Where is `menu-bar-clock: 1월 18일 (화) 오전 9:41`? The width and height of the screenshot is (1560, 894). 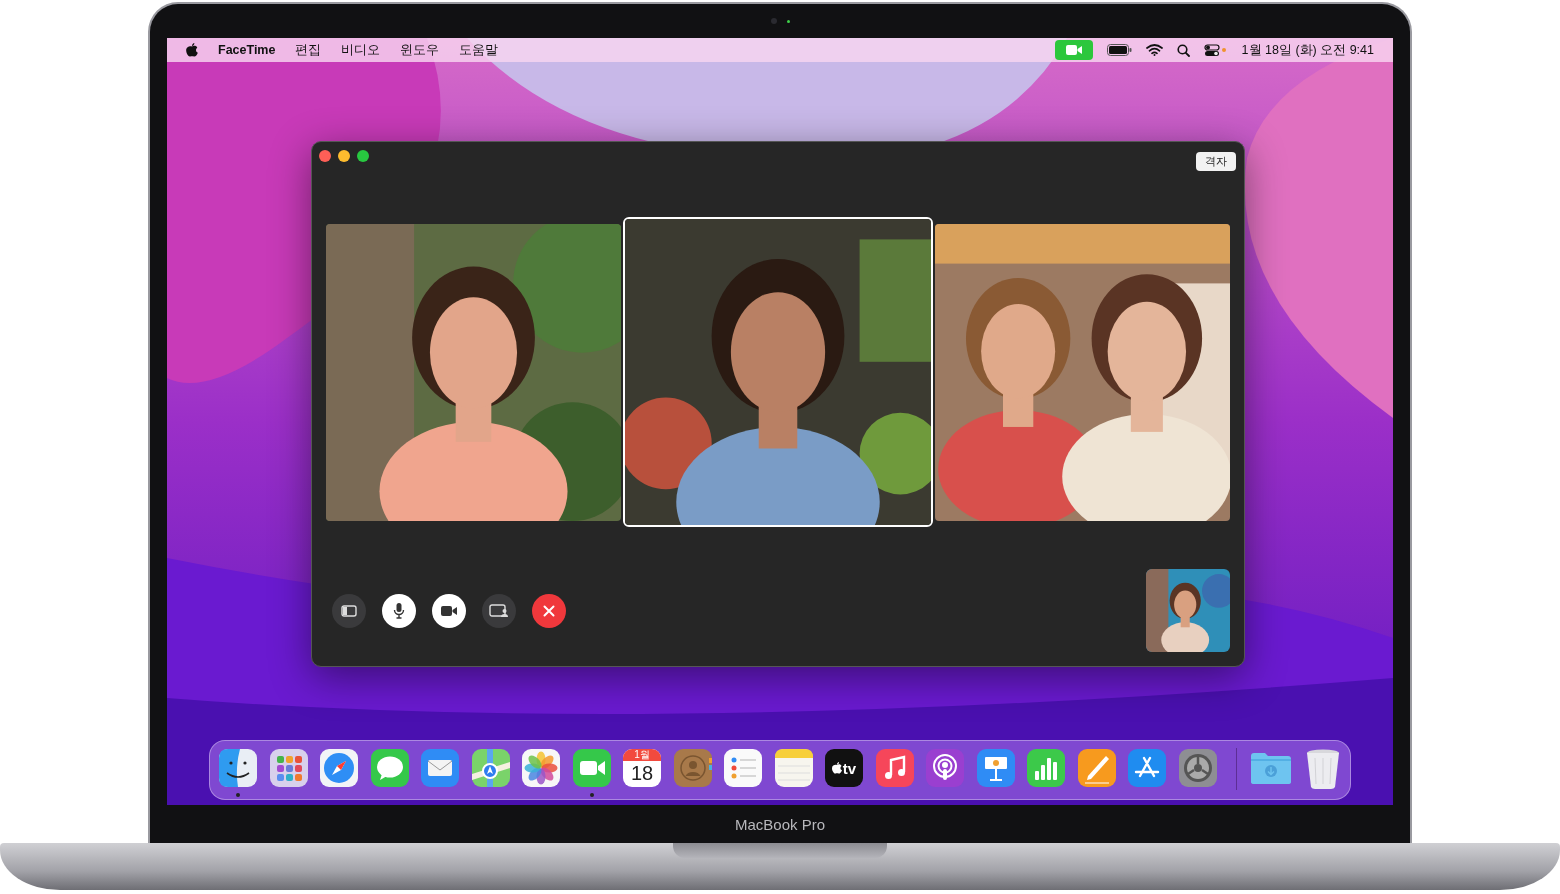
menu-bar-clock: 1월 18일 (화) 오전 9:41 is located at coordinates (1307, 50).